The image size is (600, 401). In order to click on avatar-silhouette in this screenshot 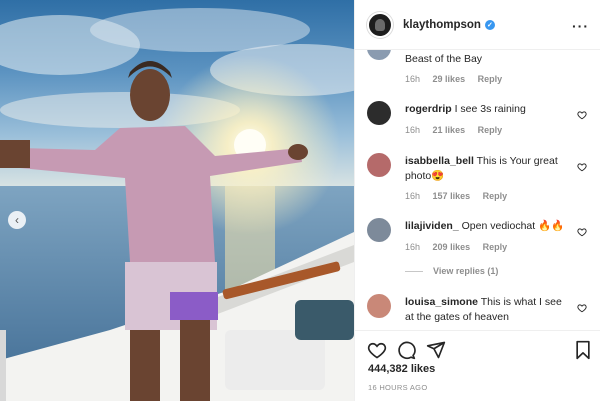, I will do `click(380, 24)`.